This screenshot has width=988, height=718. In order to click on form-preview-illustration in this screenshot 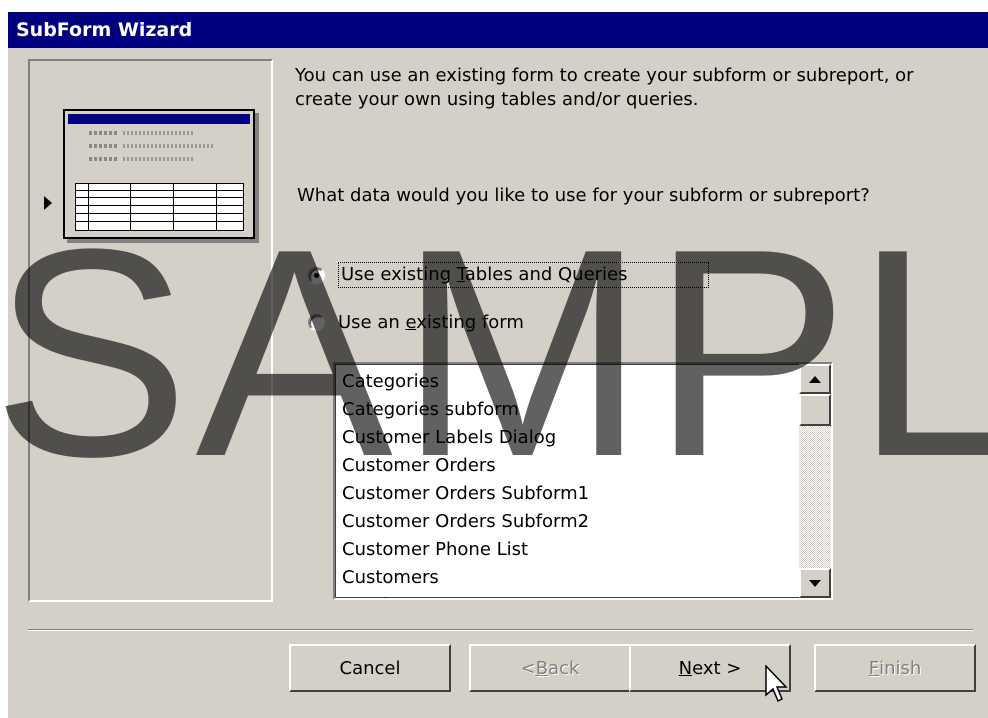, I will do `click(159, 174)`.